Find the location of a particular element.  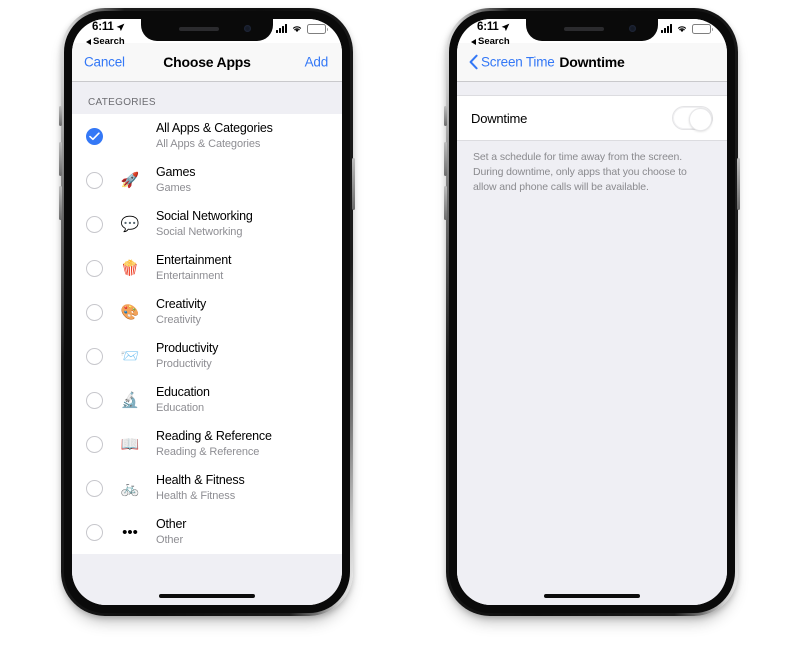

list-item-text: Education Education is located at coordinates (249, 400).